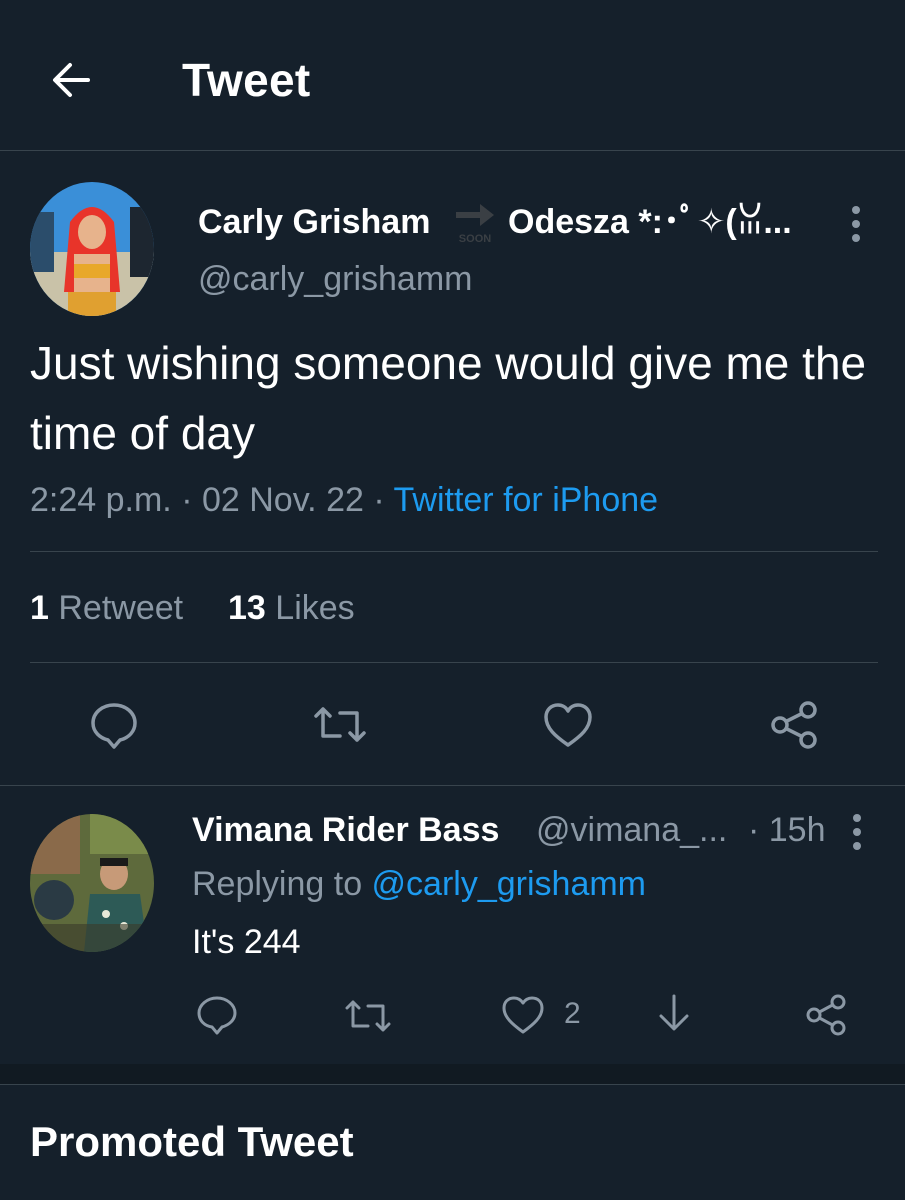 The image size is (905, 1200). I want to click on reply-share-button, so click(827, 1017).